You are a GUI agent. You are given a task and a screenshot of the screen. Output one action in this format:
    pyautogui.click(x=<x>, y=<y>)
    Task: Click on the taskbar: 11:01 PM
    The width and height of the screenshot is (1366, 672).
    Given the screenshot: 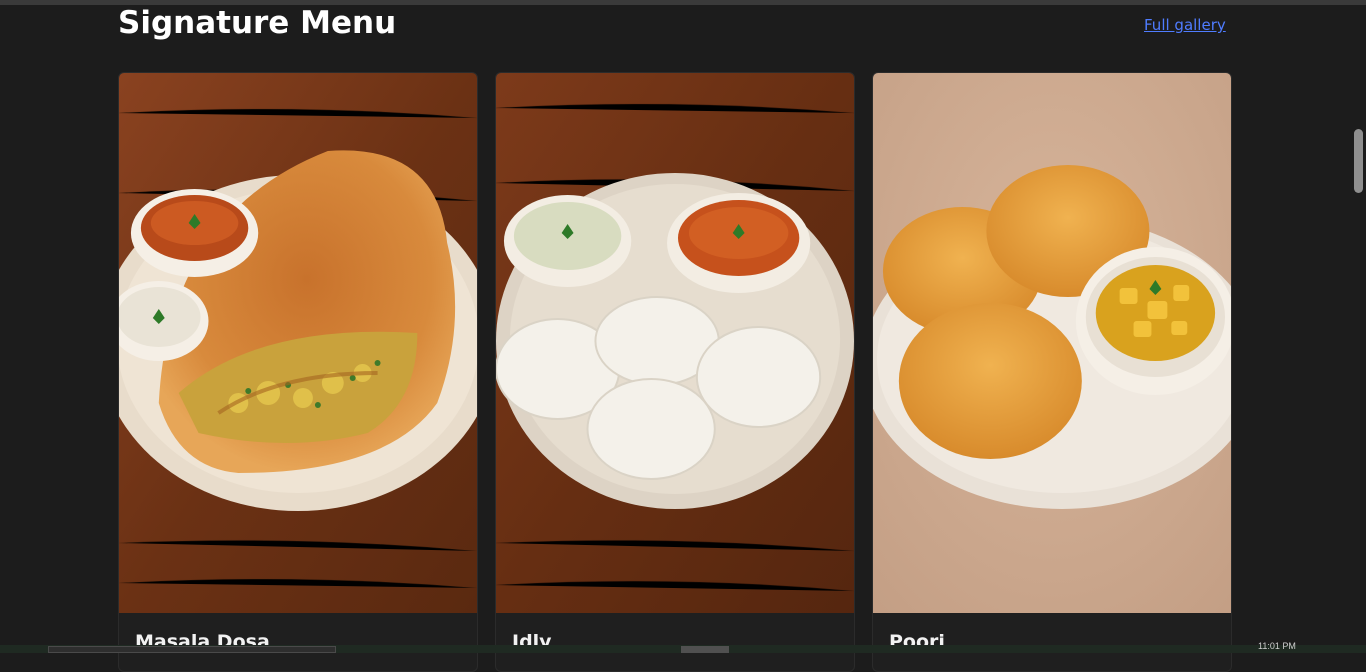 What is the action you would take?
    pyautogui.click(x=683, y=647)
    